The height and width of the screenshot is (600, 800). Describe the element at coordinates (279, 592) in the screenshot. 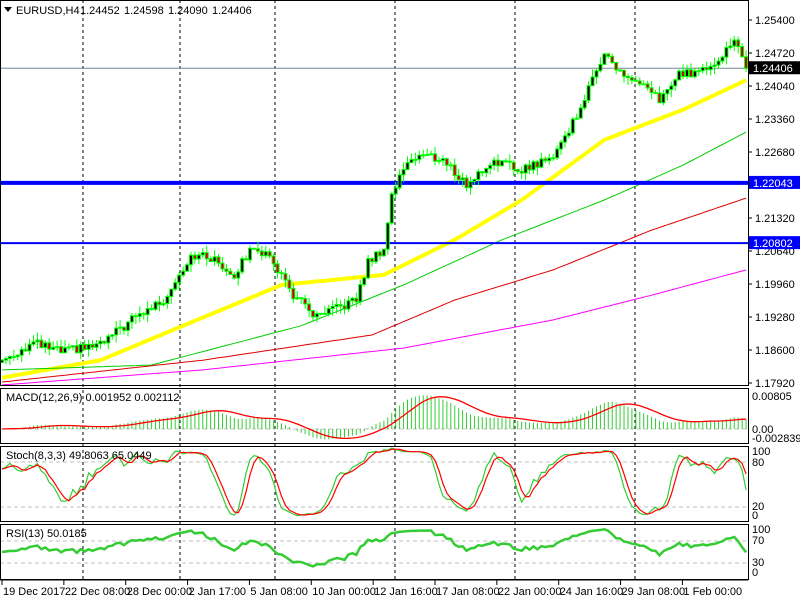

I see `time-tick-label: 5 Jan 08:00` at that location.